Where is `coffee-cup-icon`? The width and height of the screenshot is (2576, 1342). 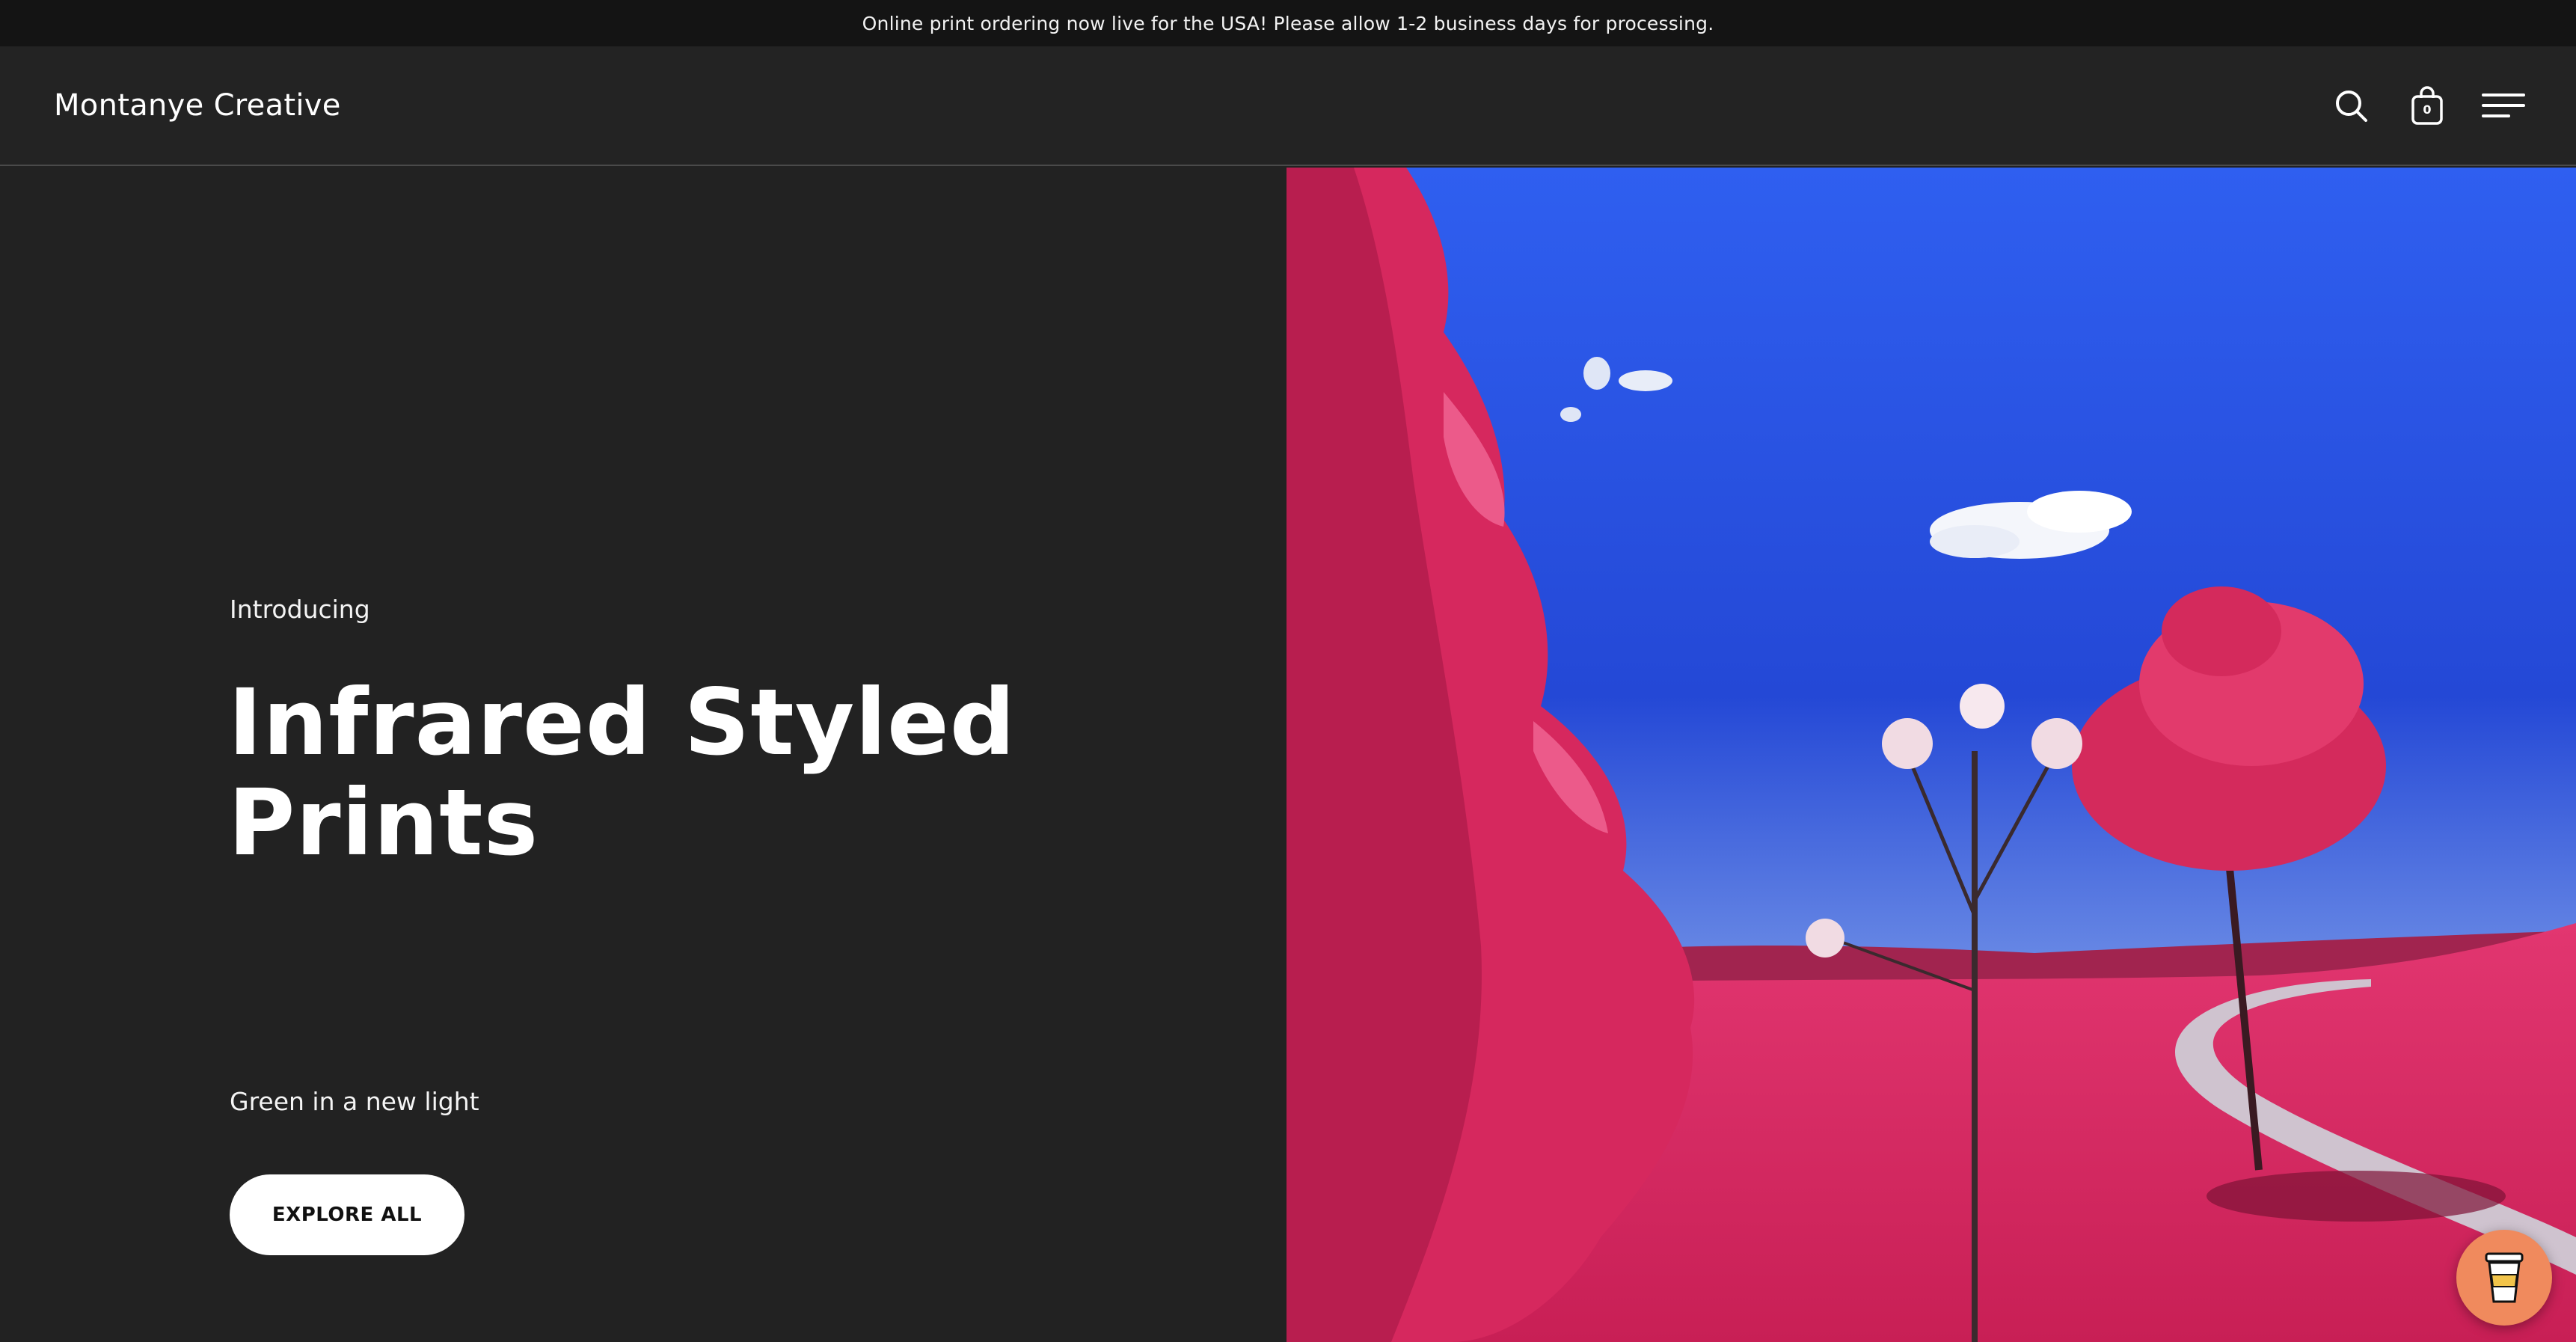 coffee-cup-icon is located at coordinates (2504, 1277).